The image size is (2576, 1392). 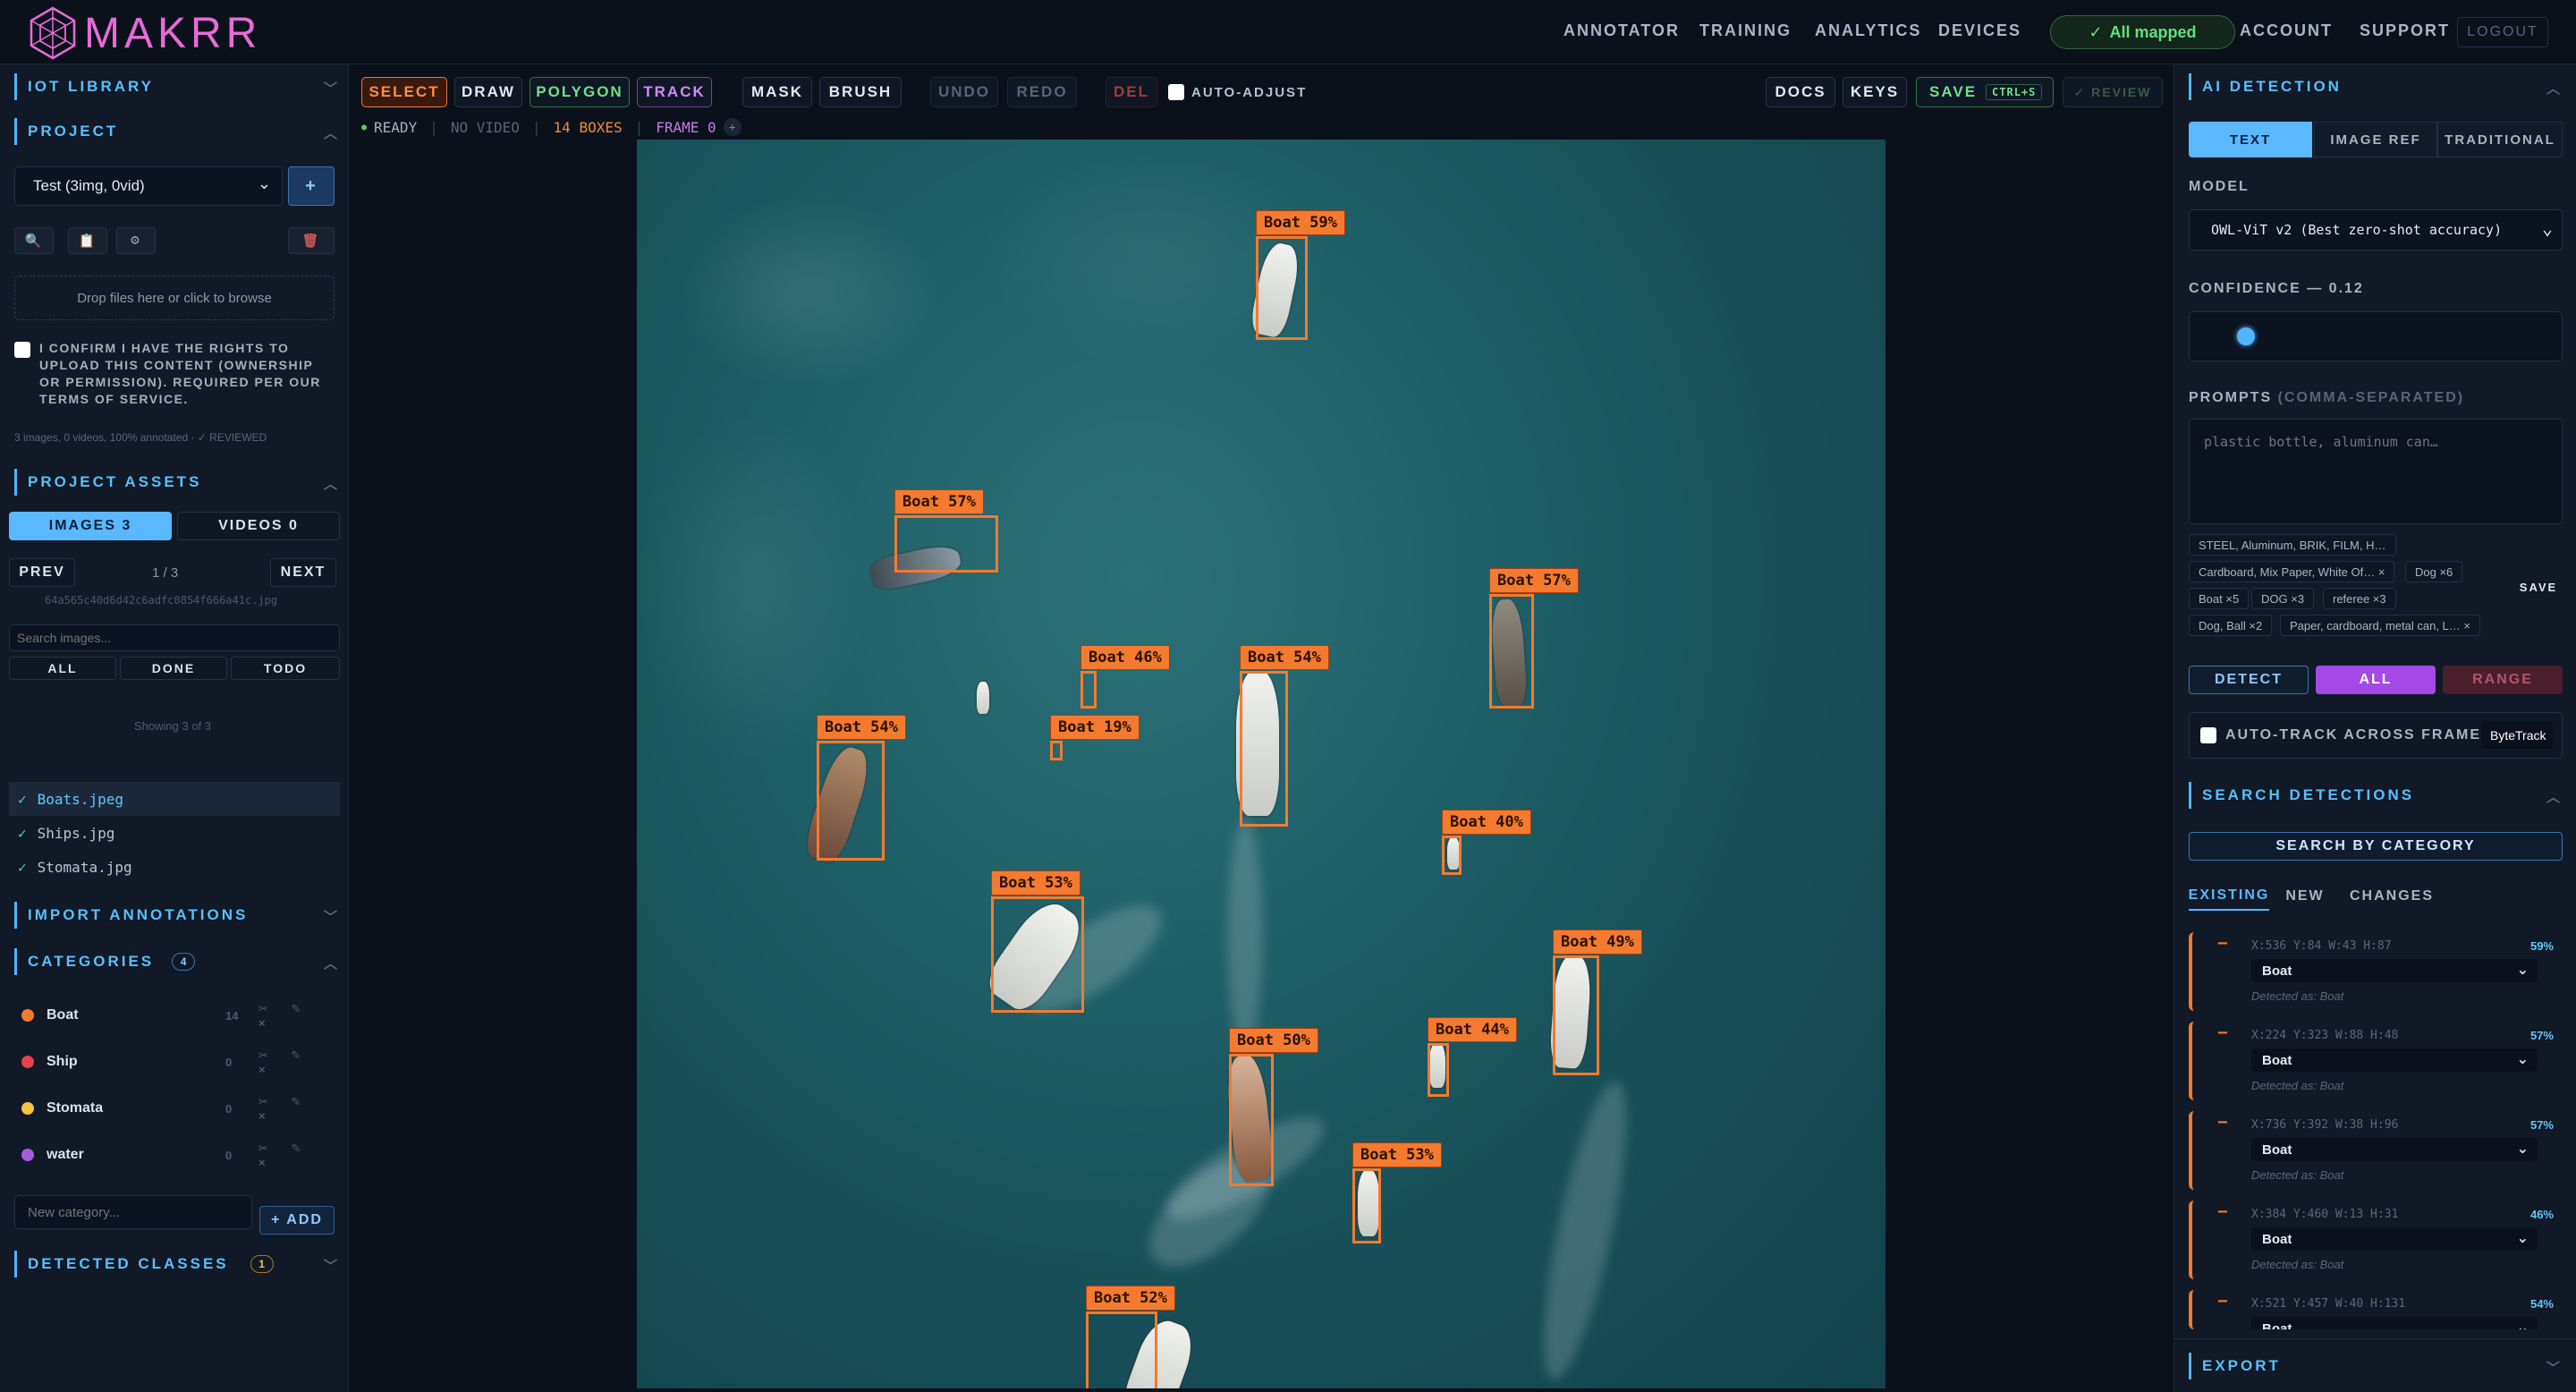 I want to click on ai-detection-header: AI DETECTION ︿, so click(x=2376, y=86).